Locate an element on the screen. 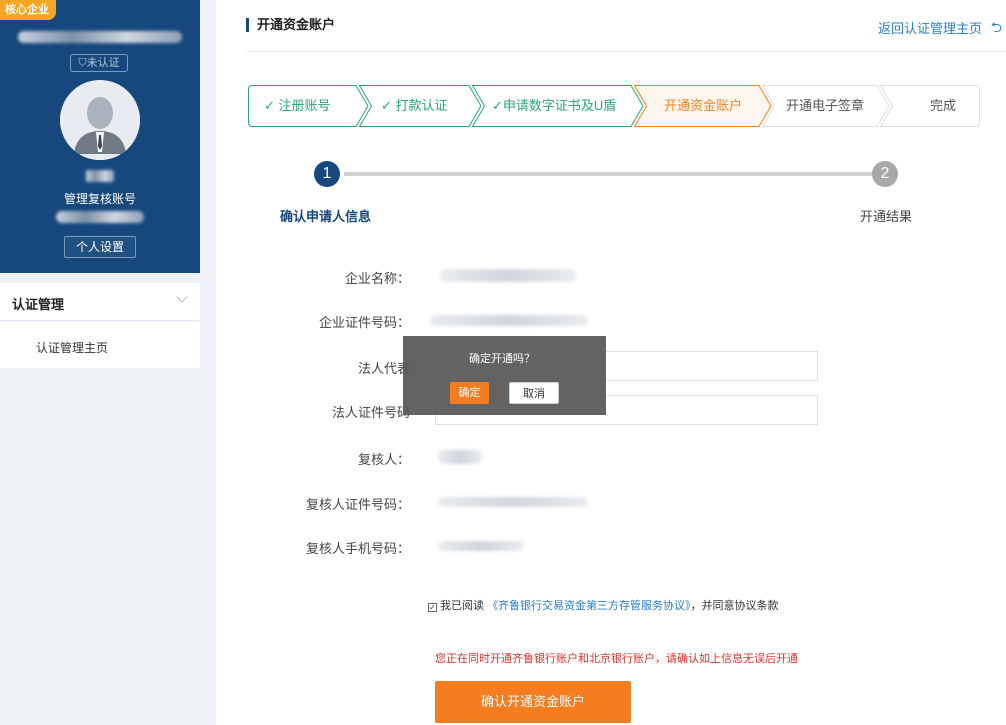 The height and width of the screenshot is (725, 1006). progress-track is located at coordinates (609, 174).